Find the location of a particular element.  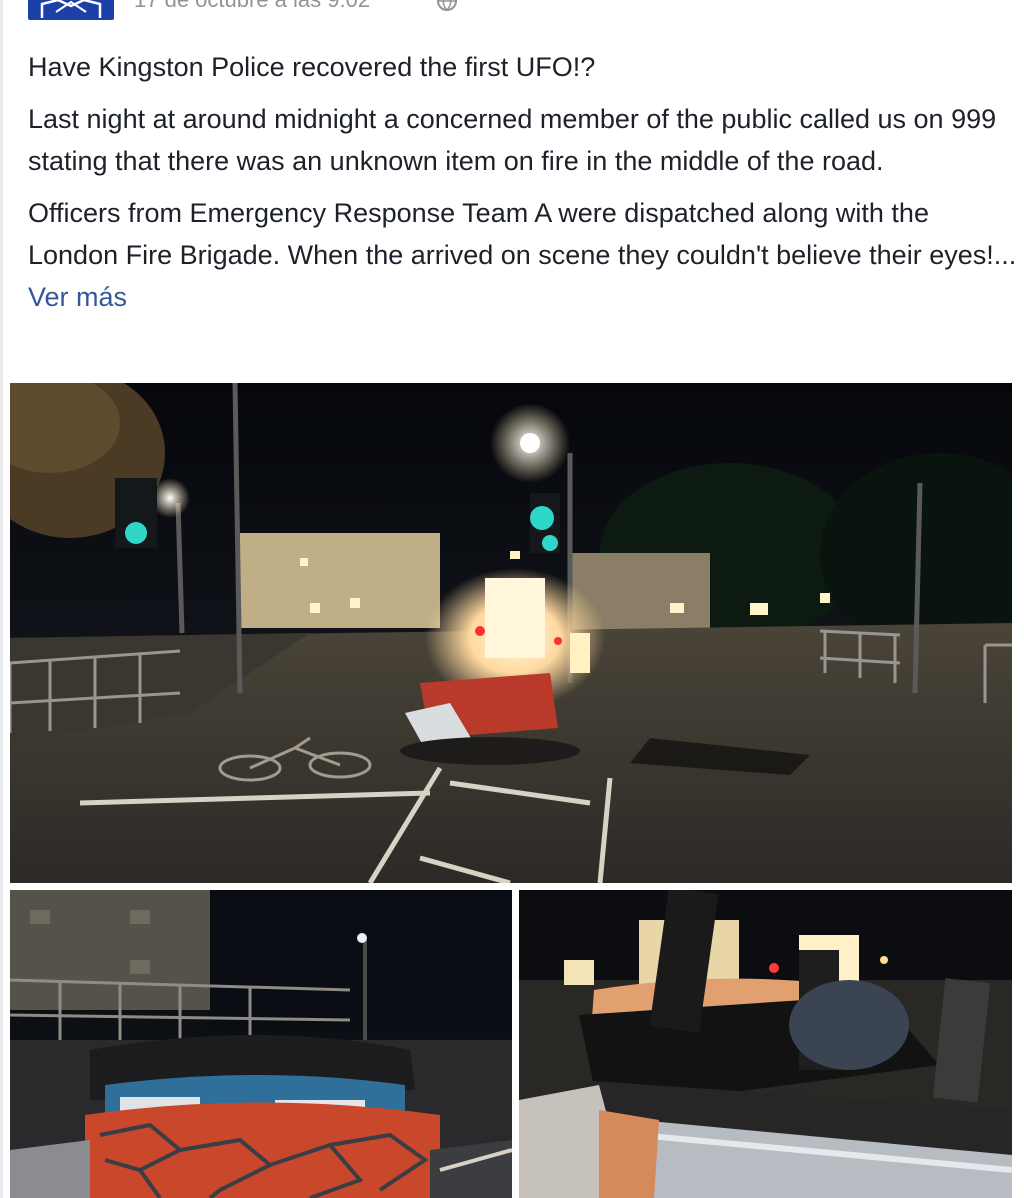

police-crest-icon is located at coordinates (71, 9).